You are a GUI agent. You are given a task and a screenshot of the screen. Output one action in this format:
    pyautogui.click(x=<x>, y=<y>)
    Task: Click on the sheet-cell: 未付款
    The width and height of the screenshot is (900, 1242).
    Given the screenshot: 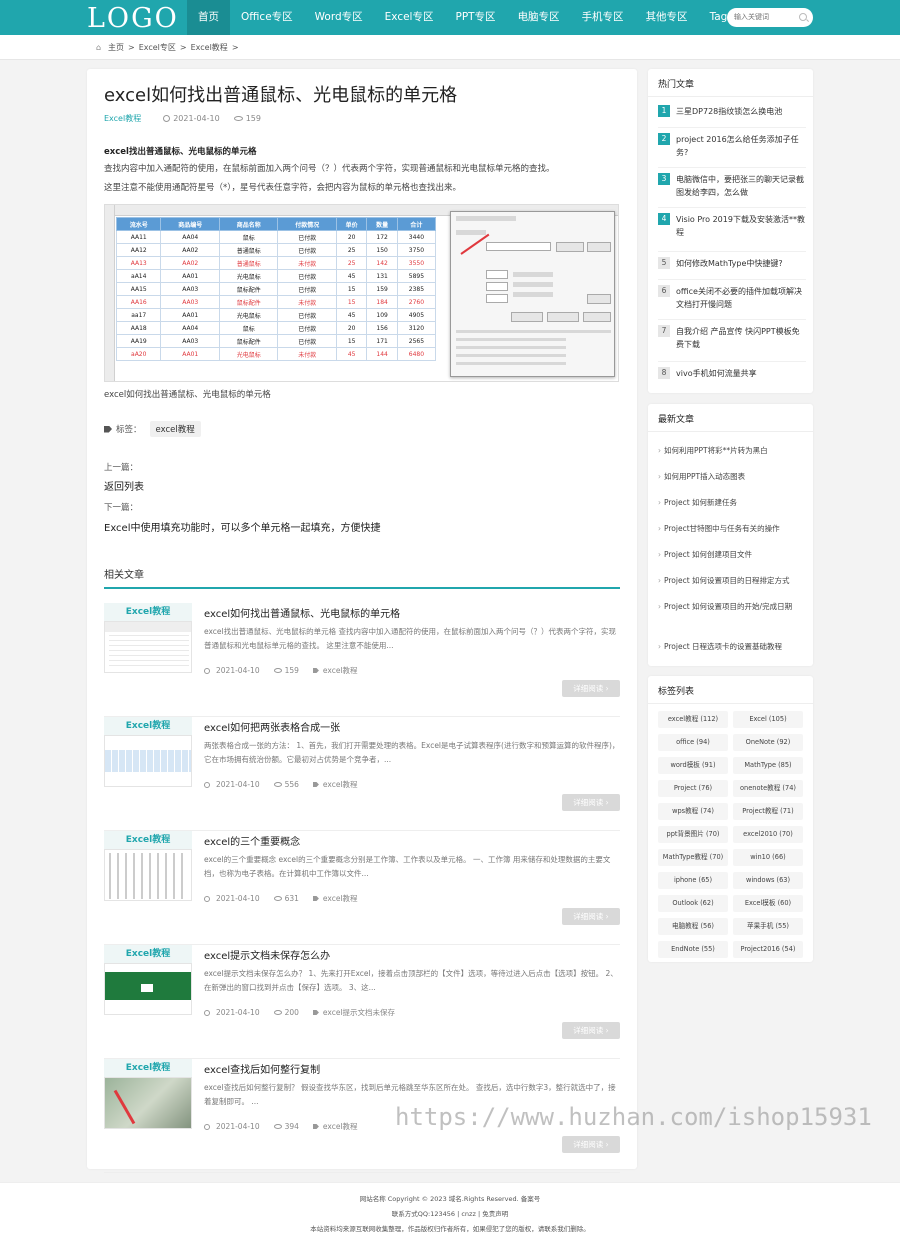 What is the action you would take?
    pyautogui.click(x=307, y=302)
    